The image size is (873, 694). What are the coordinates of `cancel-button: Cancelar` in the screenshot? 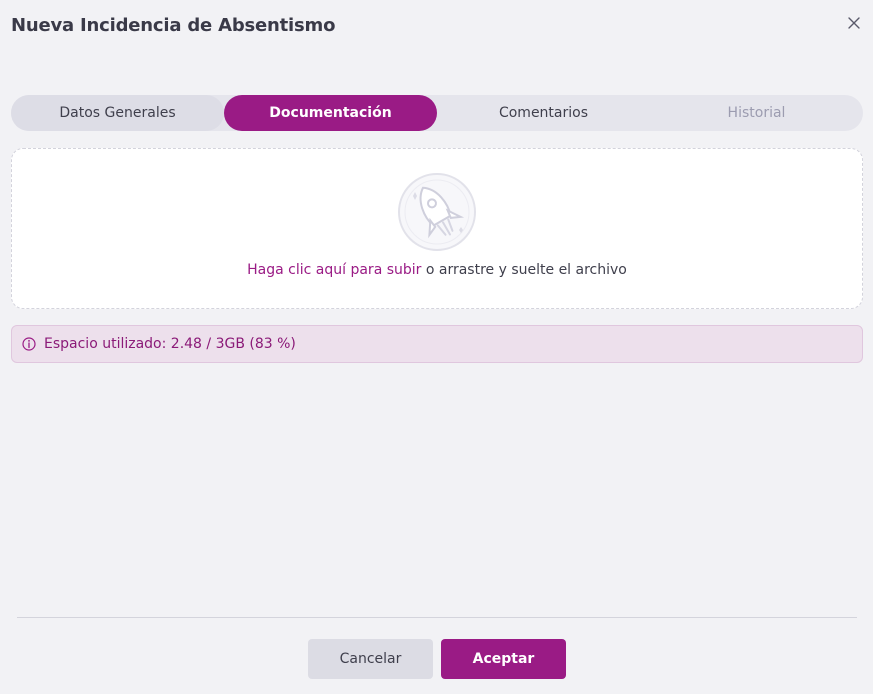 It's located at (370, 659).